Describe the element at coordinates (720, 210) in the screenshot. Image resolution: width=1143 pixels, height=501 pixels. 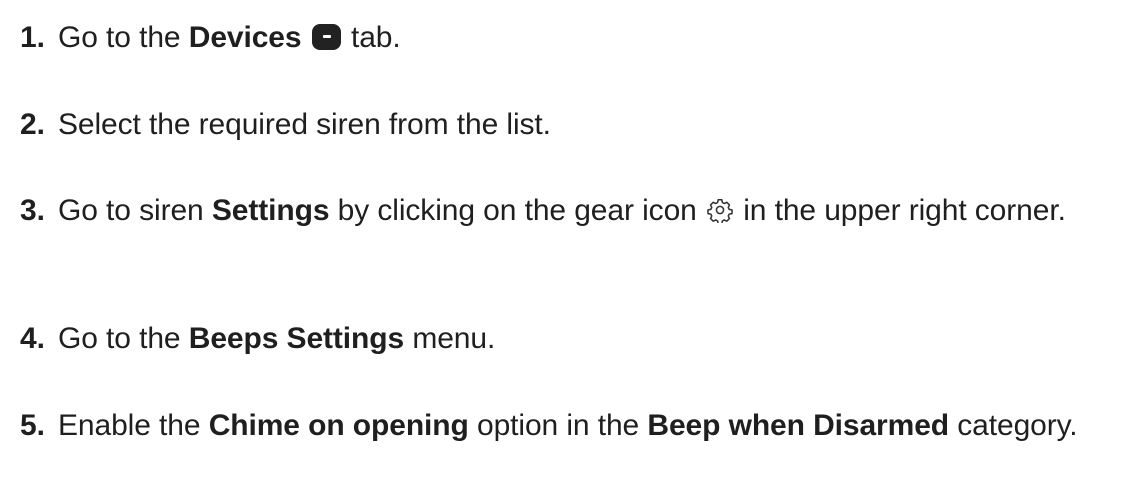
I see `gear-icon` at that location.